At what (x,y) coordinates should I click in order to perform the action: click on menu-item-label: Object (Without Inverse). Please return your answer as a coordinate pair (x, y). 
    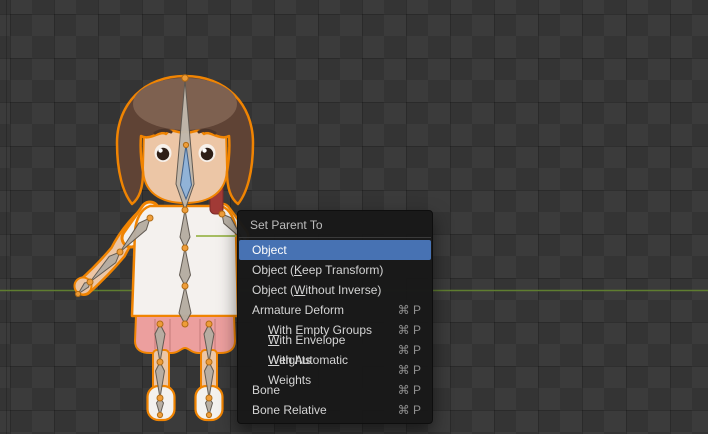
    Looking at the image, I should click on (317, 290).